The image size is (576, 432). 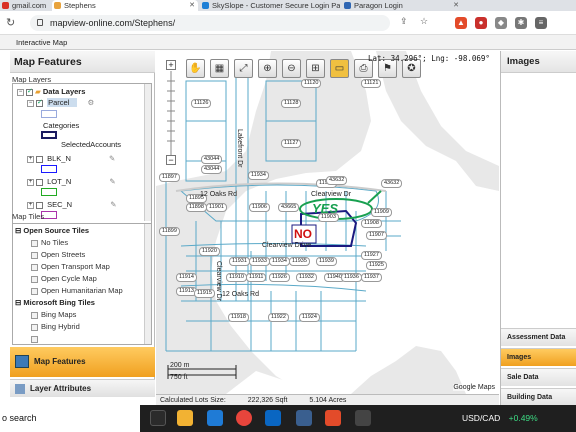 I want to click on data-layers-checkbox, so click(x=29, y=91).